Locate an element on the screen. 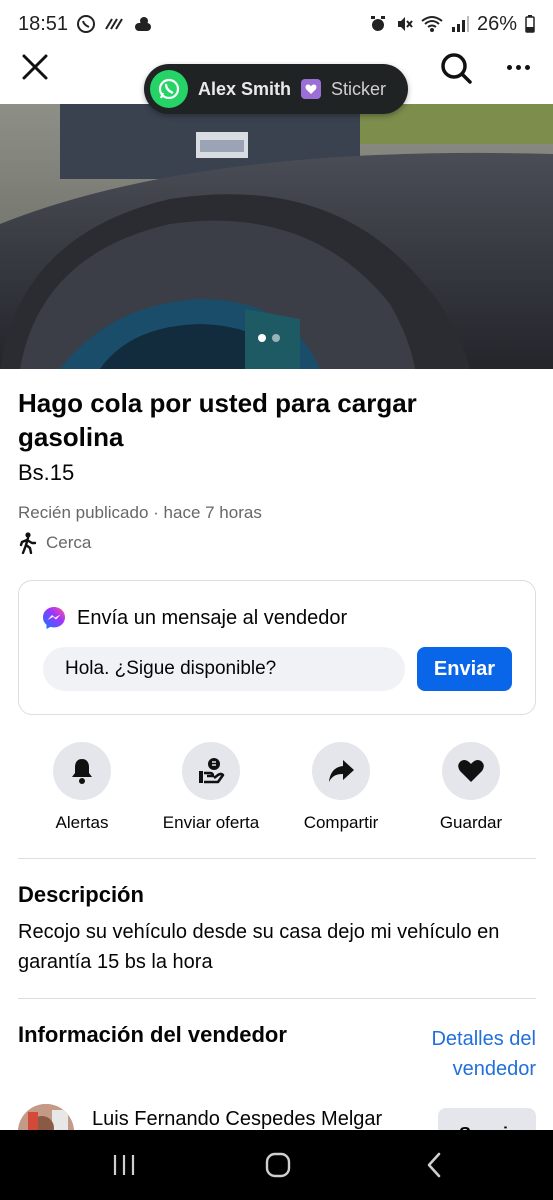 The image size is (553, 1200). share-button: Compartir is located at coordinates (341, 787).